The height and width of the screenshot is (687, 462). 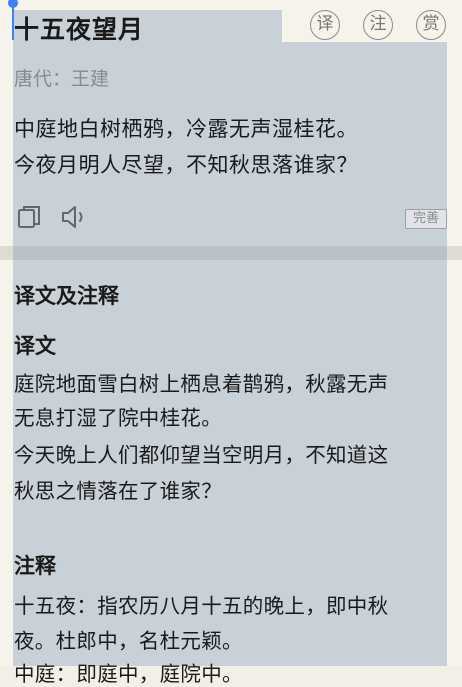 I want to click on poem-title: 十五夜望月, so click(x=79, y=29).